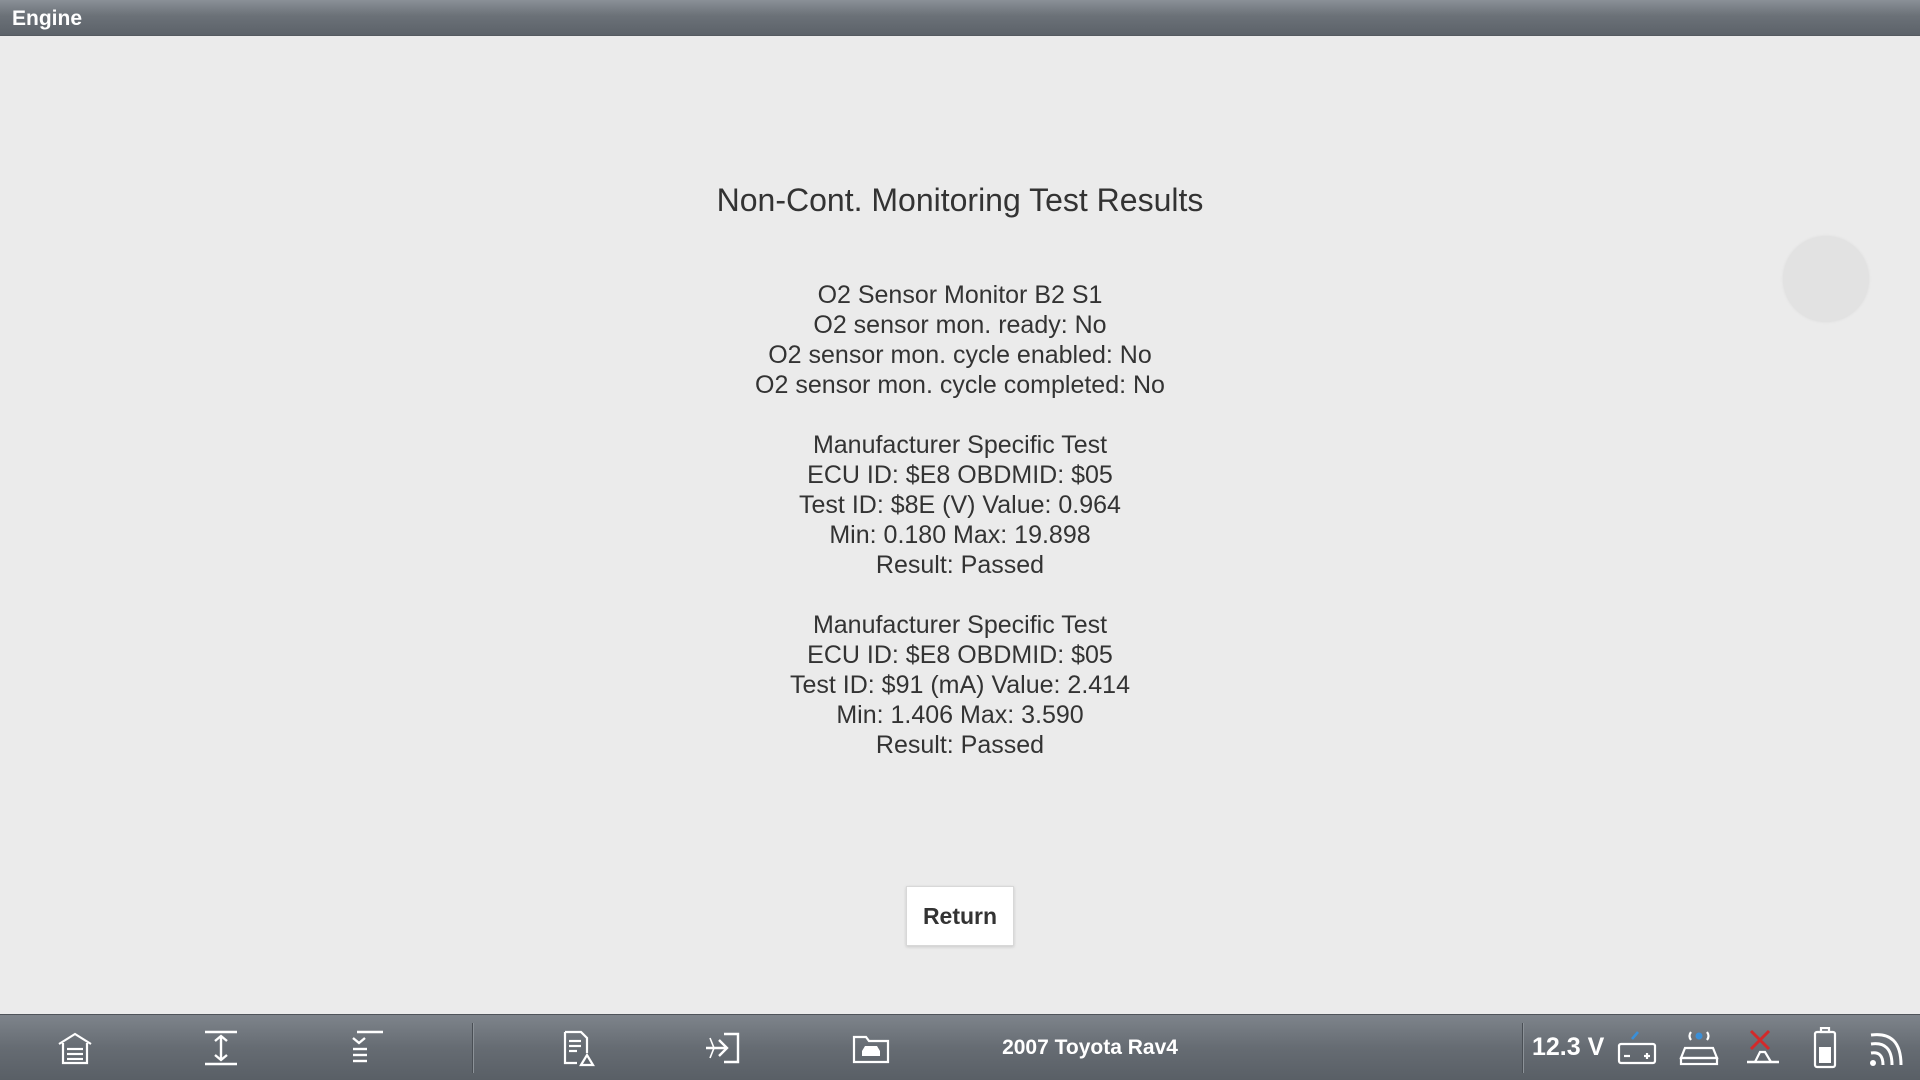 The image size is (1920, 1080). I want to click on result-line: Test ID: $8E (V) Value: 0.964, so click(960, 505).